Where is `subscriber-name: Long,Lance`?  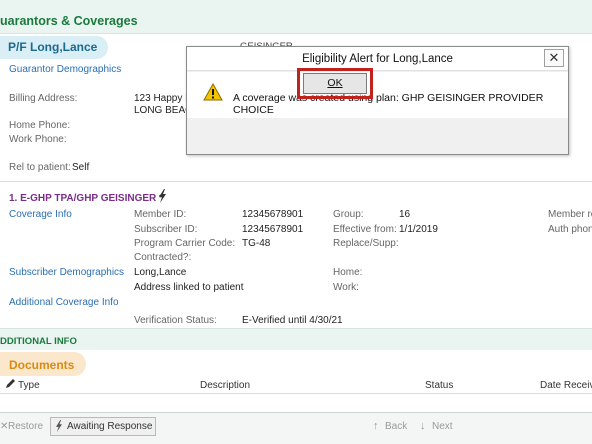
subscriber-name: Long,Lance is located at coordinates (160, 272).